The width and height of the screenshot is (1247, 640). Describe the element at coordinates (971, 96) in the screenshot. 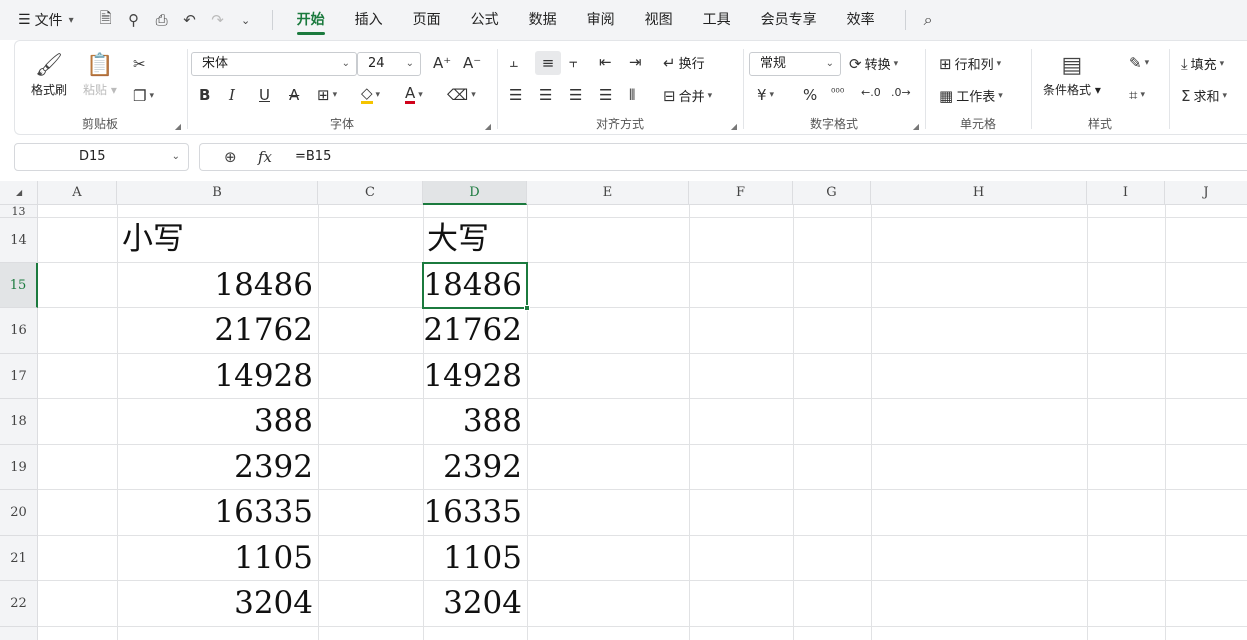

I see `worksheet-button: ▦ 工作表 ▾` at that location.